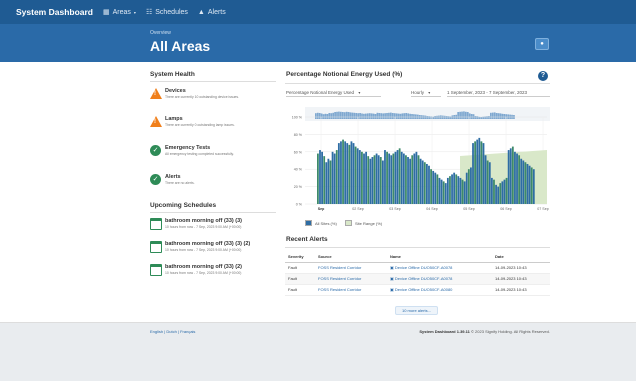  What do you see at coordinates (351, 257) in the screenshot?
I see `column-header-source: Source` at bounding box center [351, 257].